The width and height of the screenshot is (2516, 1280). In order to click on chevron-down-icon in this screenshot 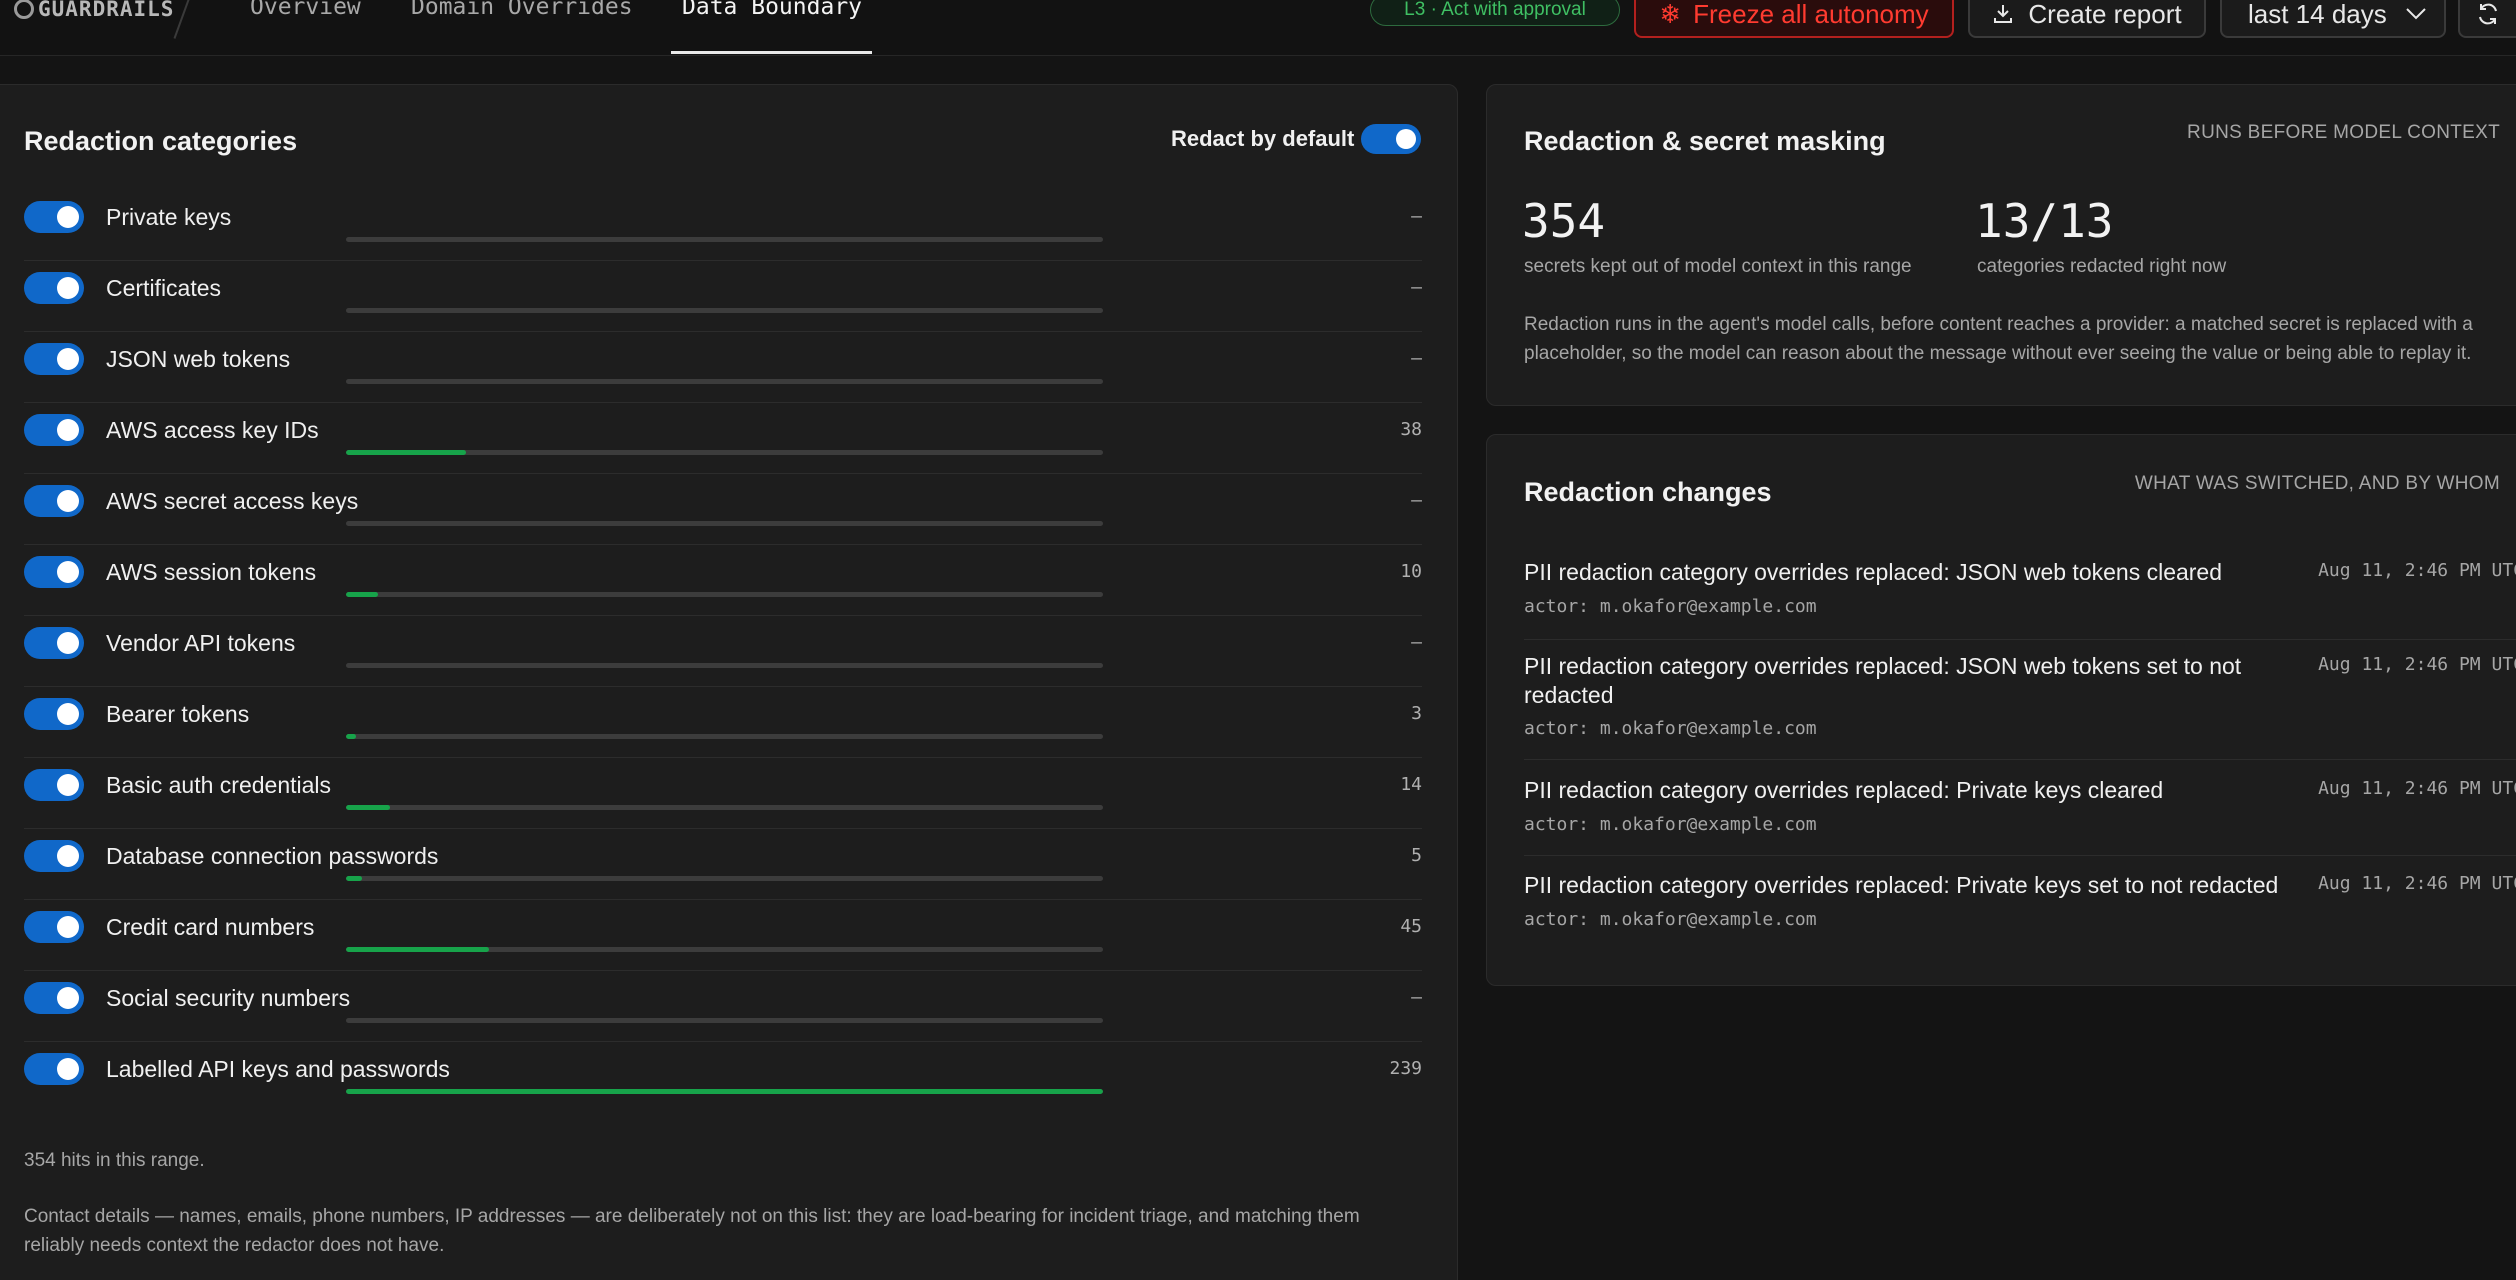, I will do `click(2416, 14)`.